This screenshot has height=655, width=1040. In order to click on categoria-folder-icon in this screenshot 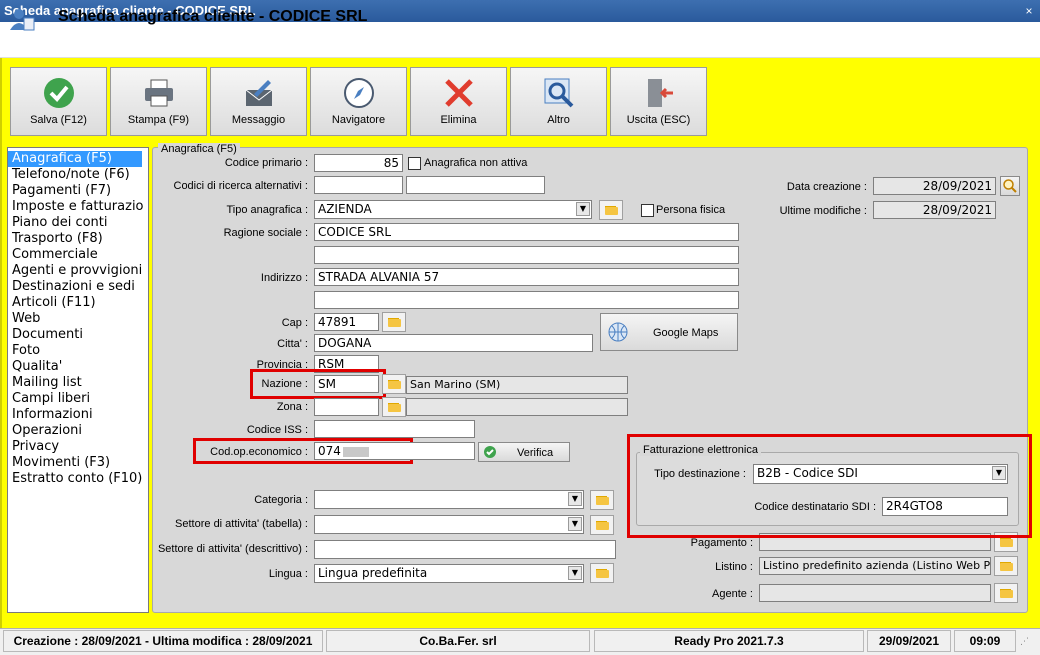, I will do `click(602, 500)`.